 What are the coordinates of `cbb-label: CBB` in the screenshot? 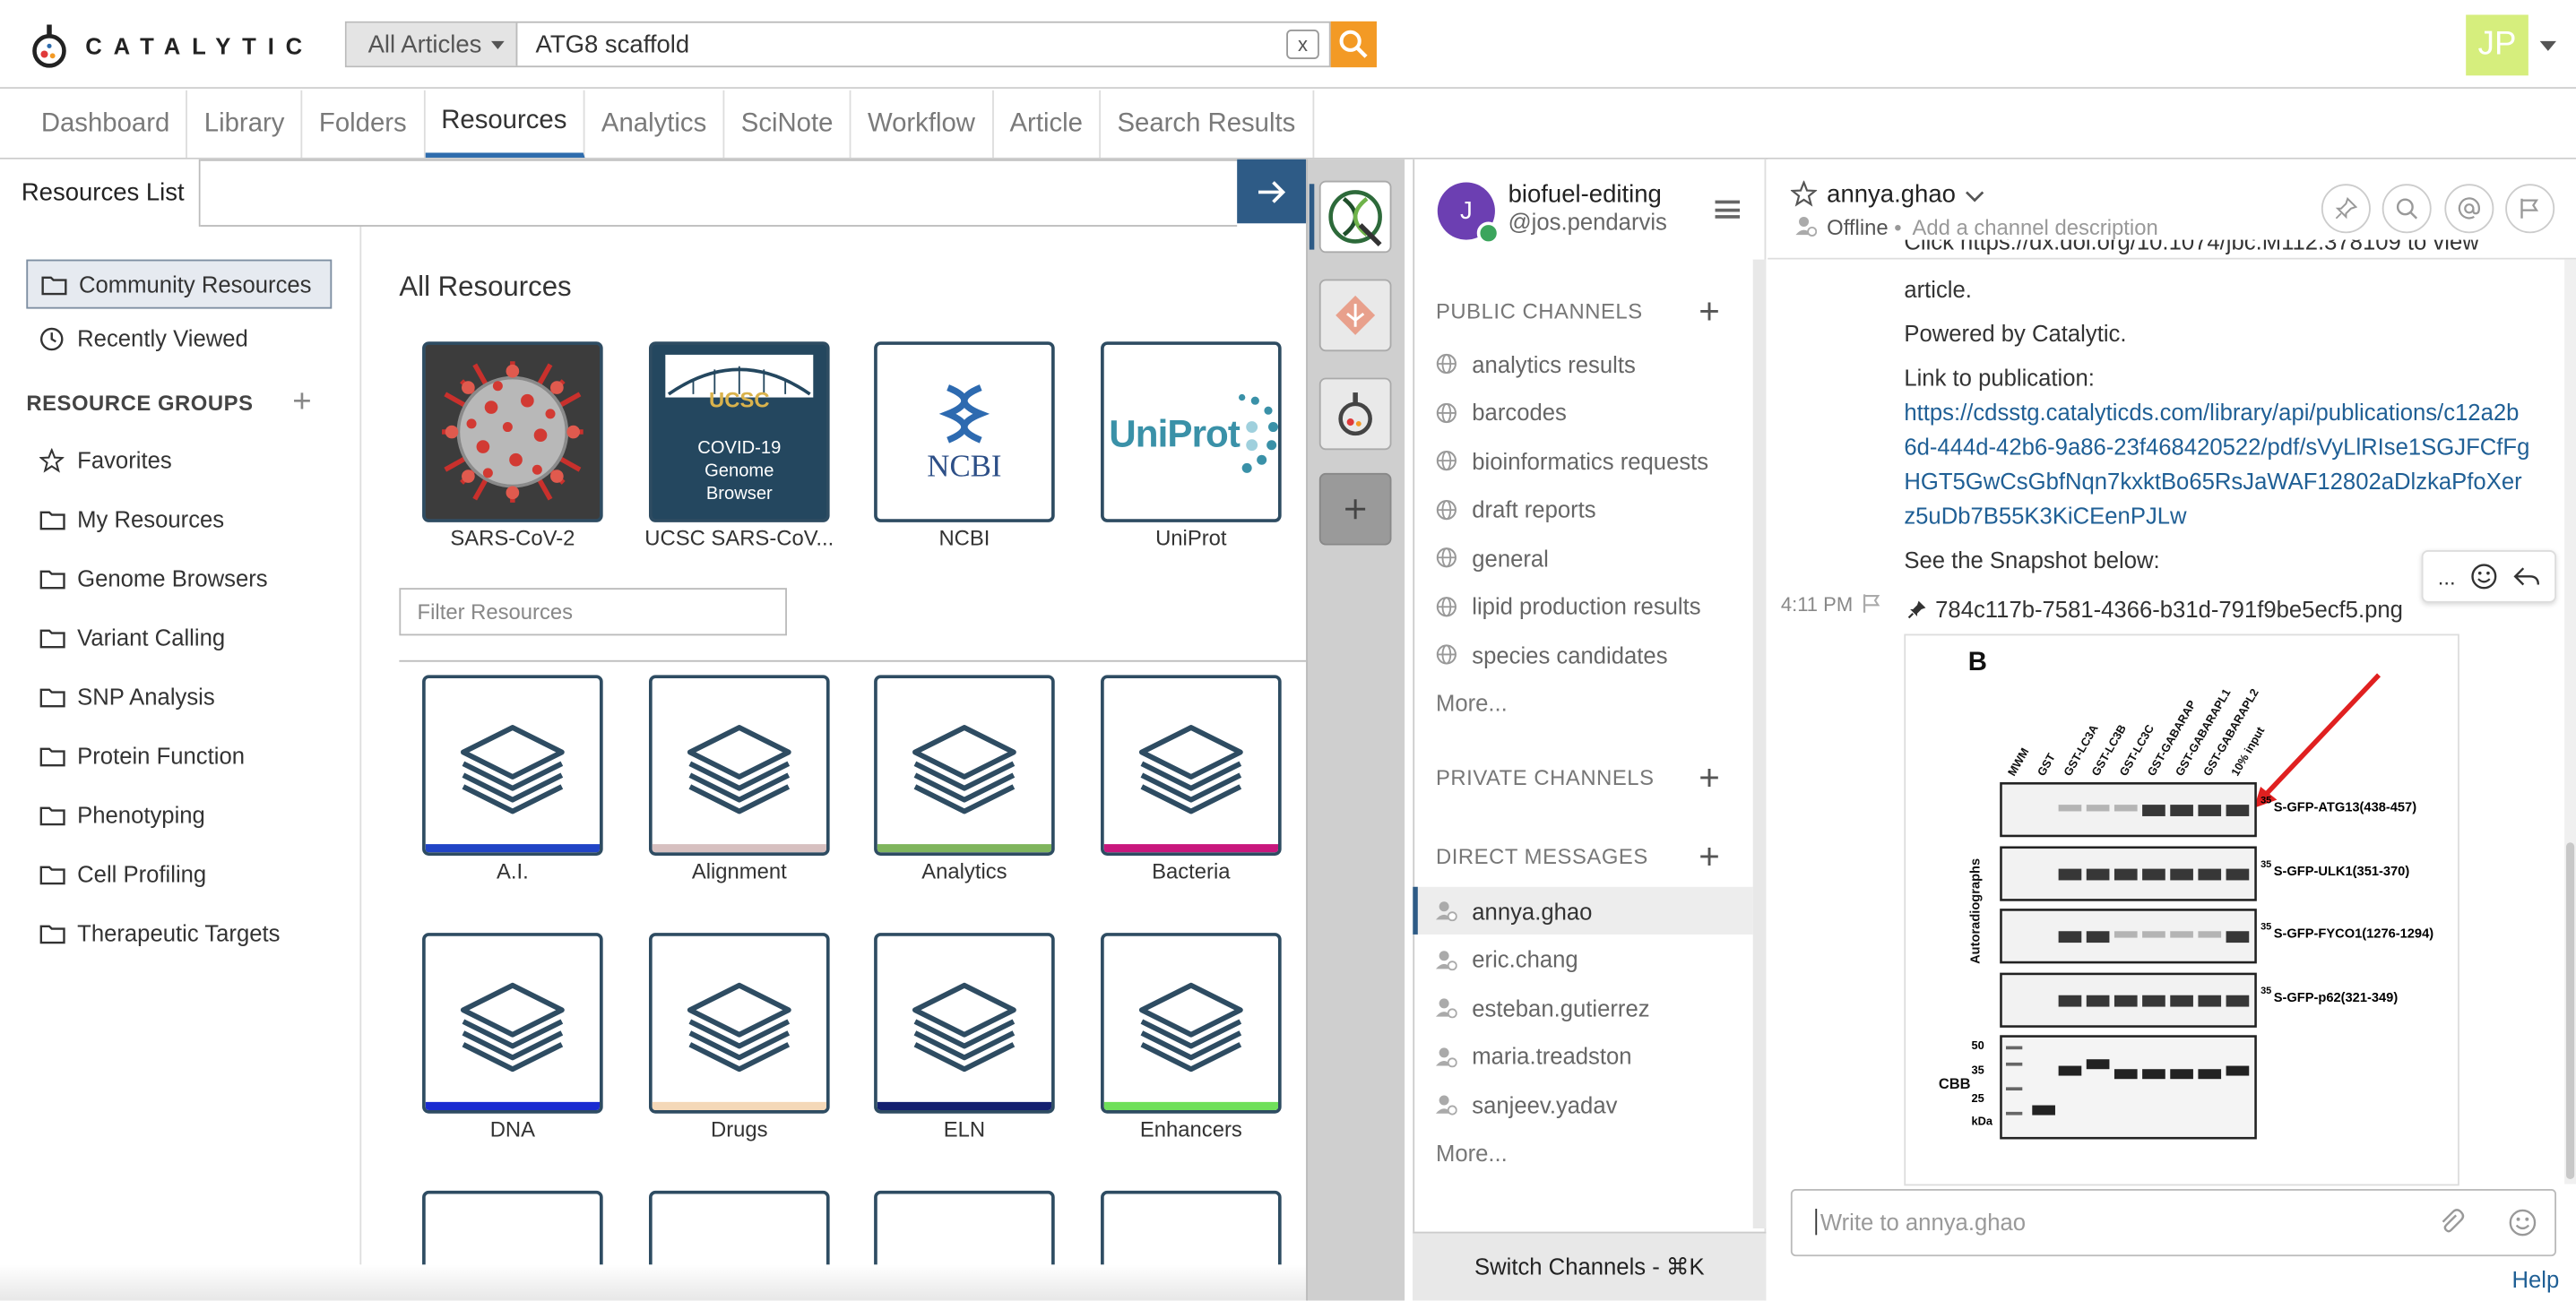 It's located at (1955, 1084).